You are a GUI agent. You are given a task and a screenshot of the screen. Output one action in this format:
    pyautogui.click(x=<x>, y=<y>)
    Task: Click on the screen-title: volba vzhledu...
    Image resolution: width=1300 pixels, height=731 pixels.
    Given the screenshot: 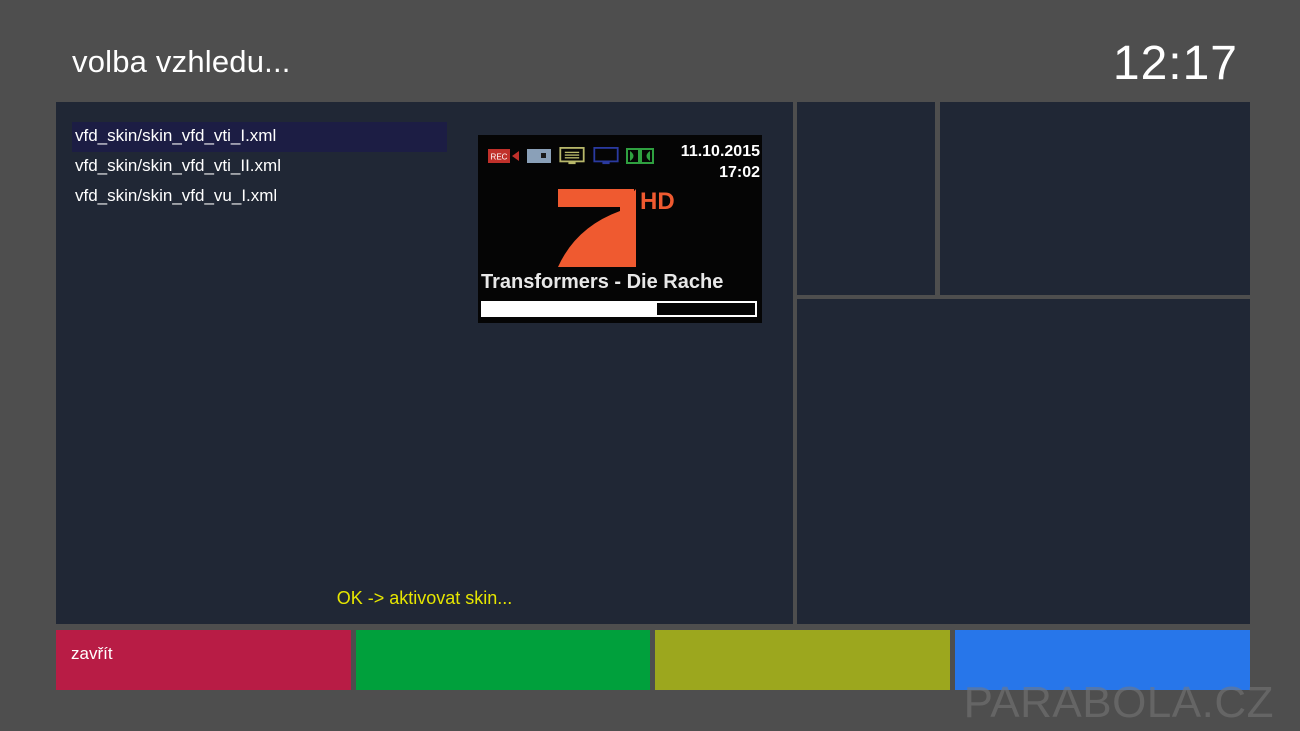 What is the action you would take?
    pyautogui.click(x=181, y=61)
    